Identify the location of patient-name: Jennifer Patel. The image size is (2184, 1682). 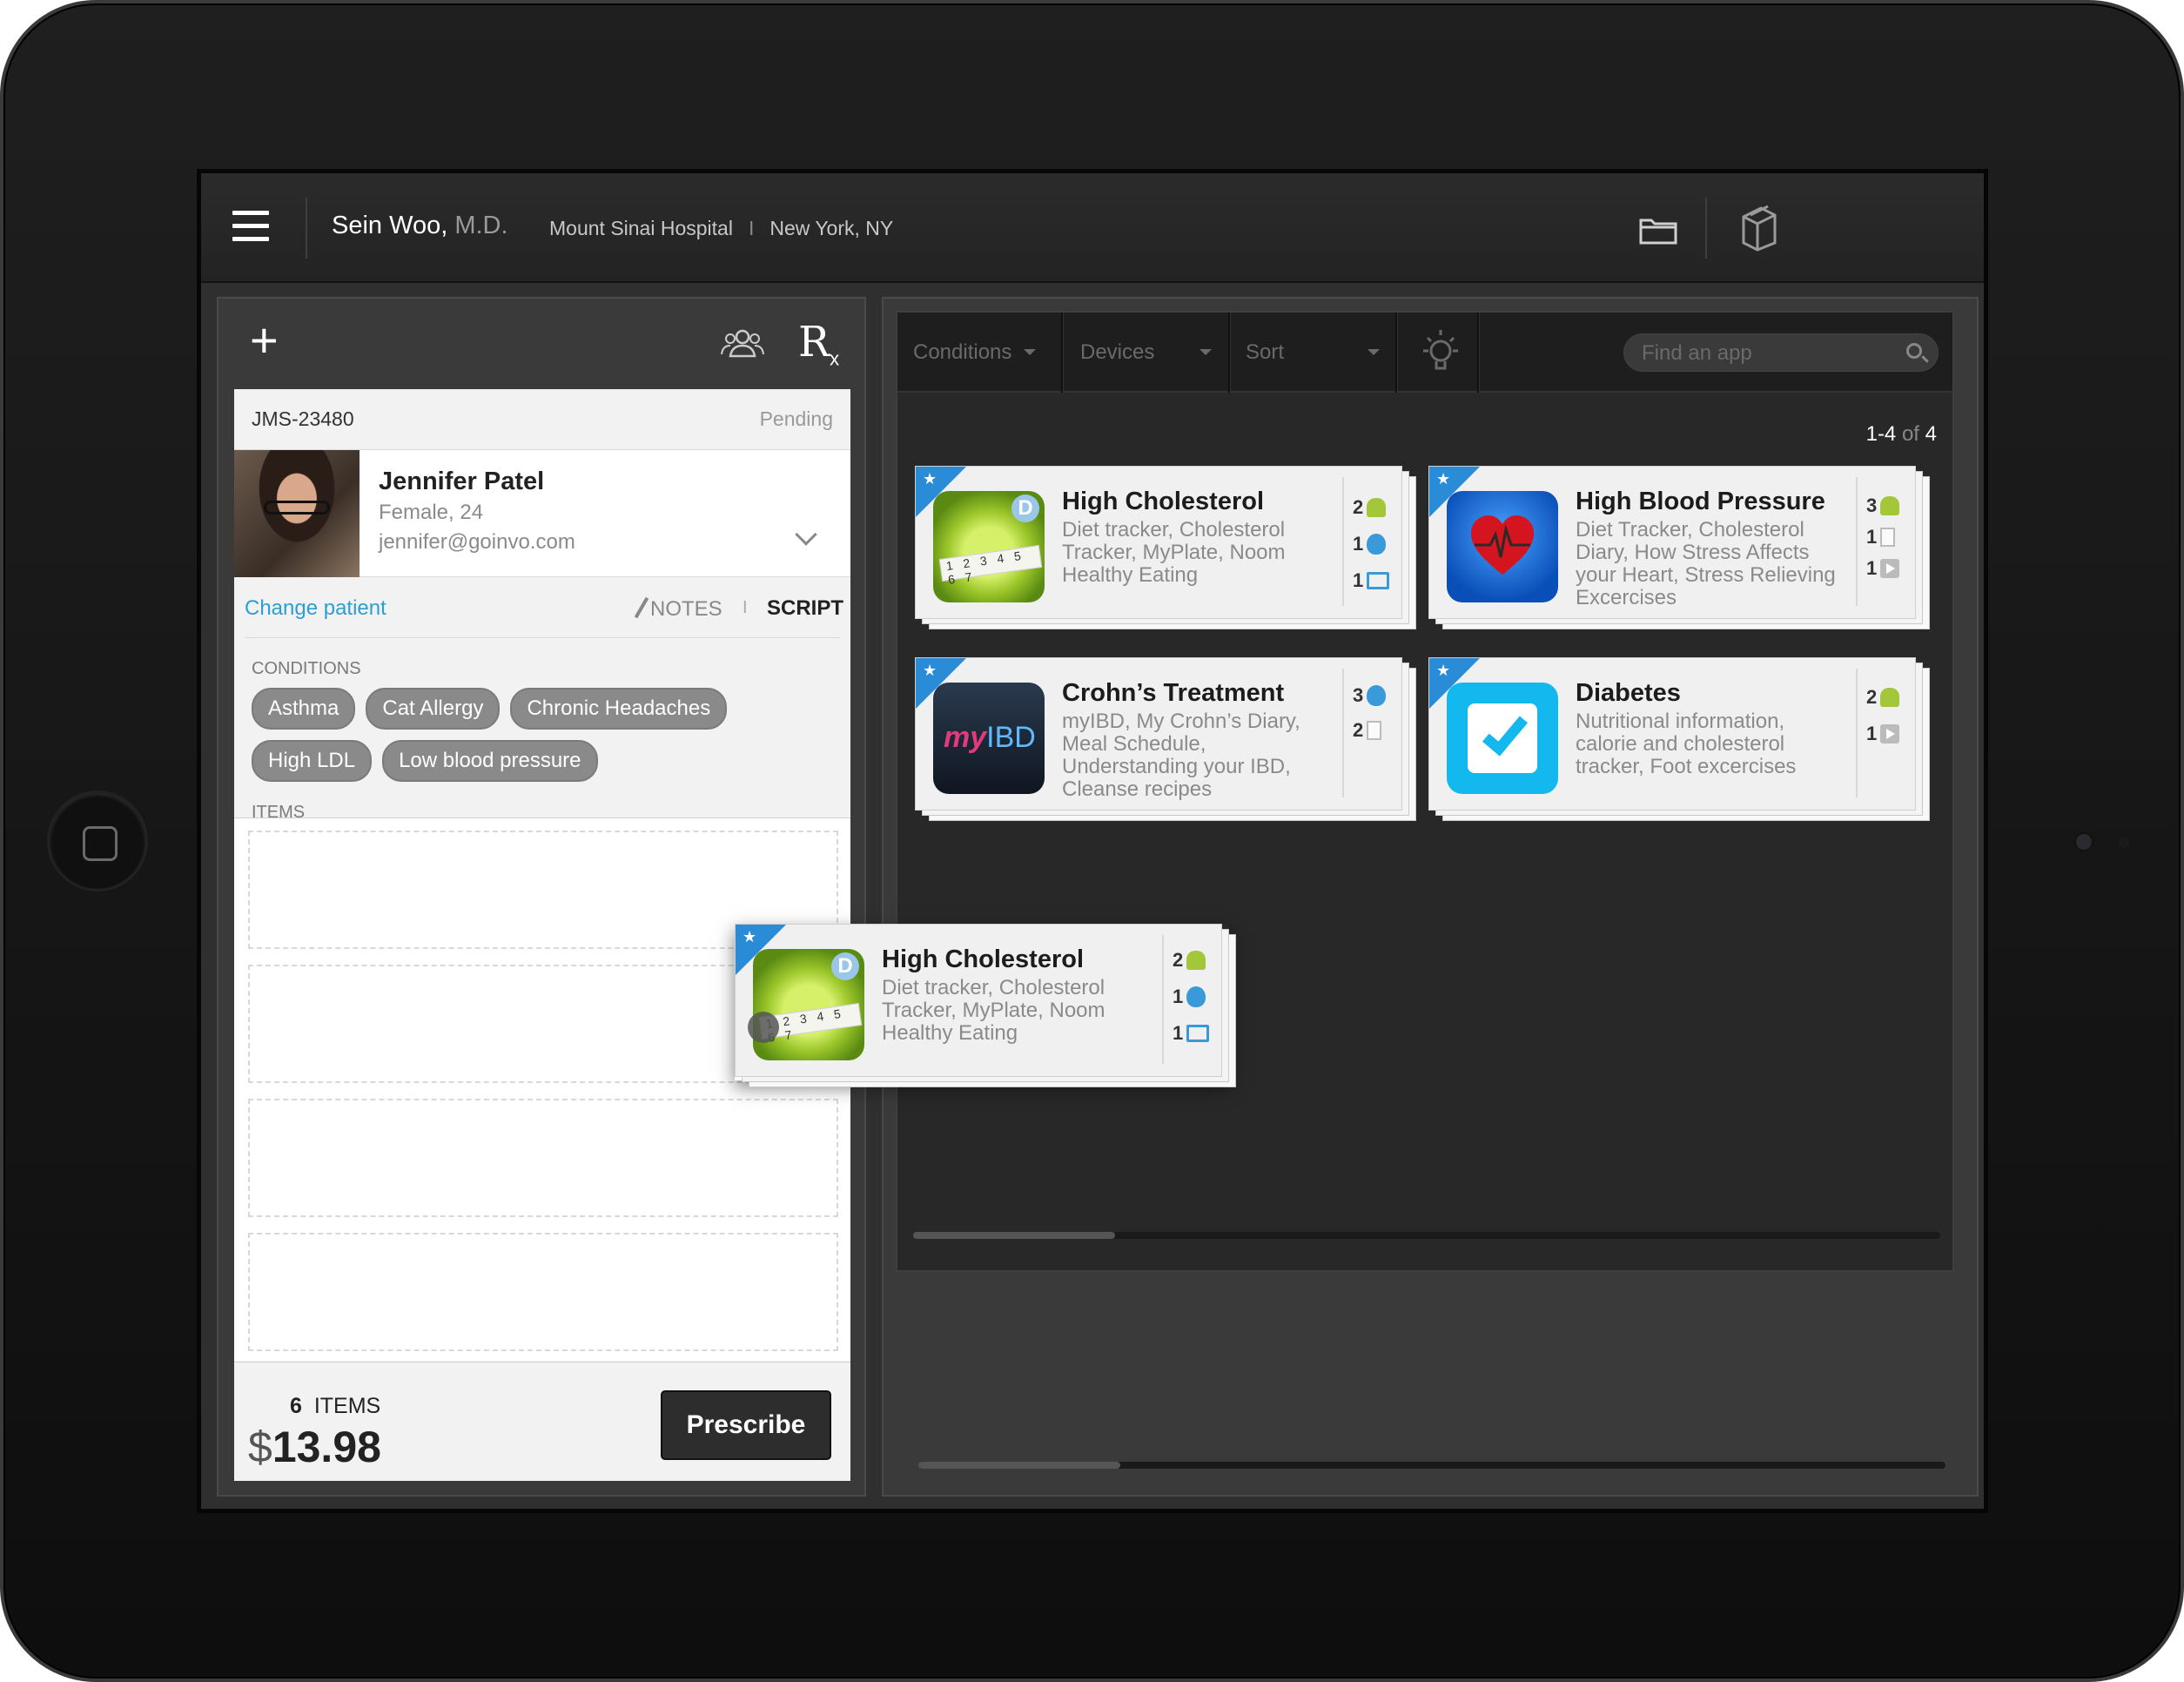
(462, 481).